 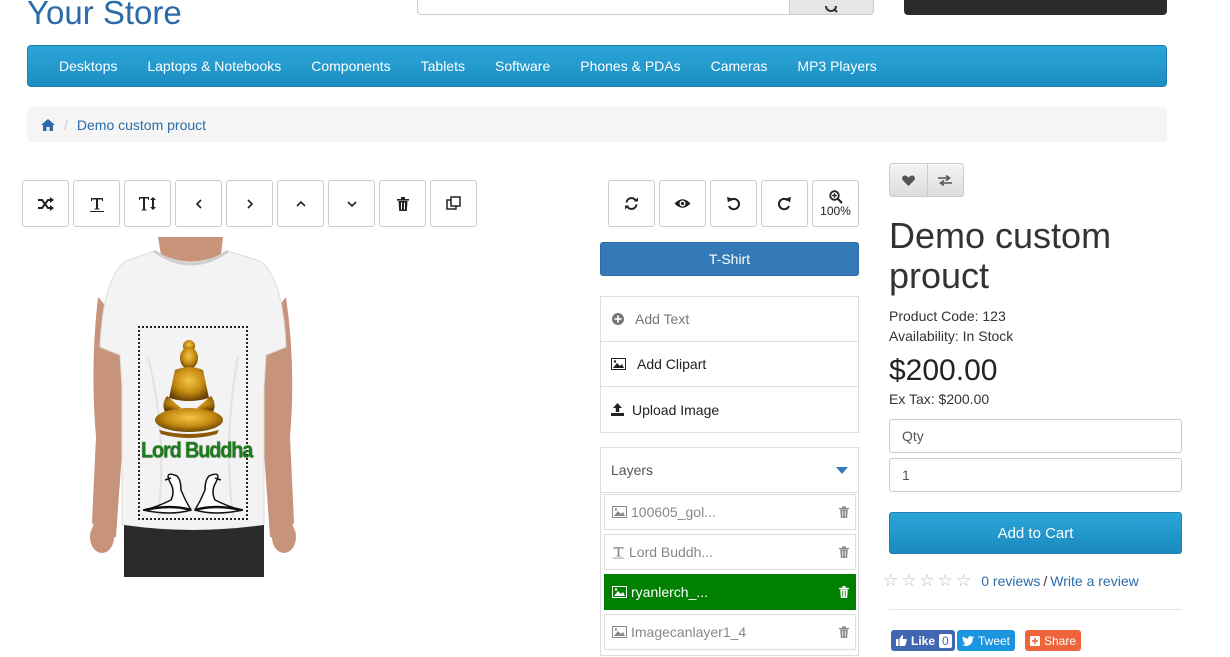 I want to click on share-button: Share, so click(x=1053, y=640).